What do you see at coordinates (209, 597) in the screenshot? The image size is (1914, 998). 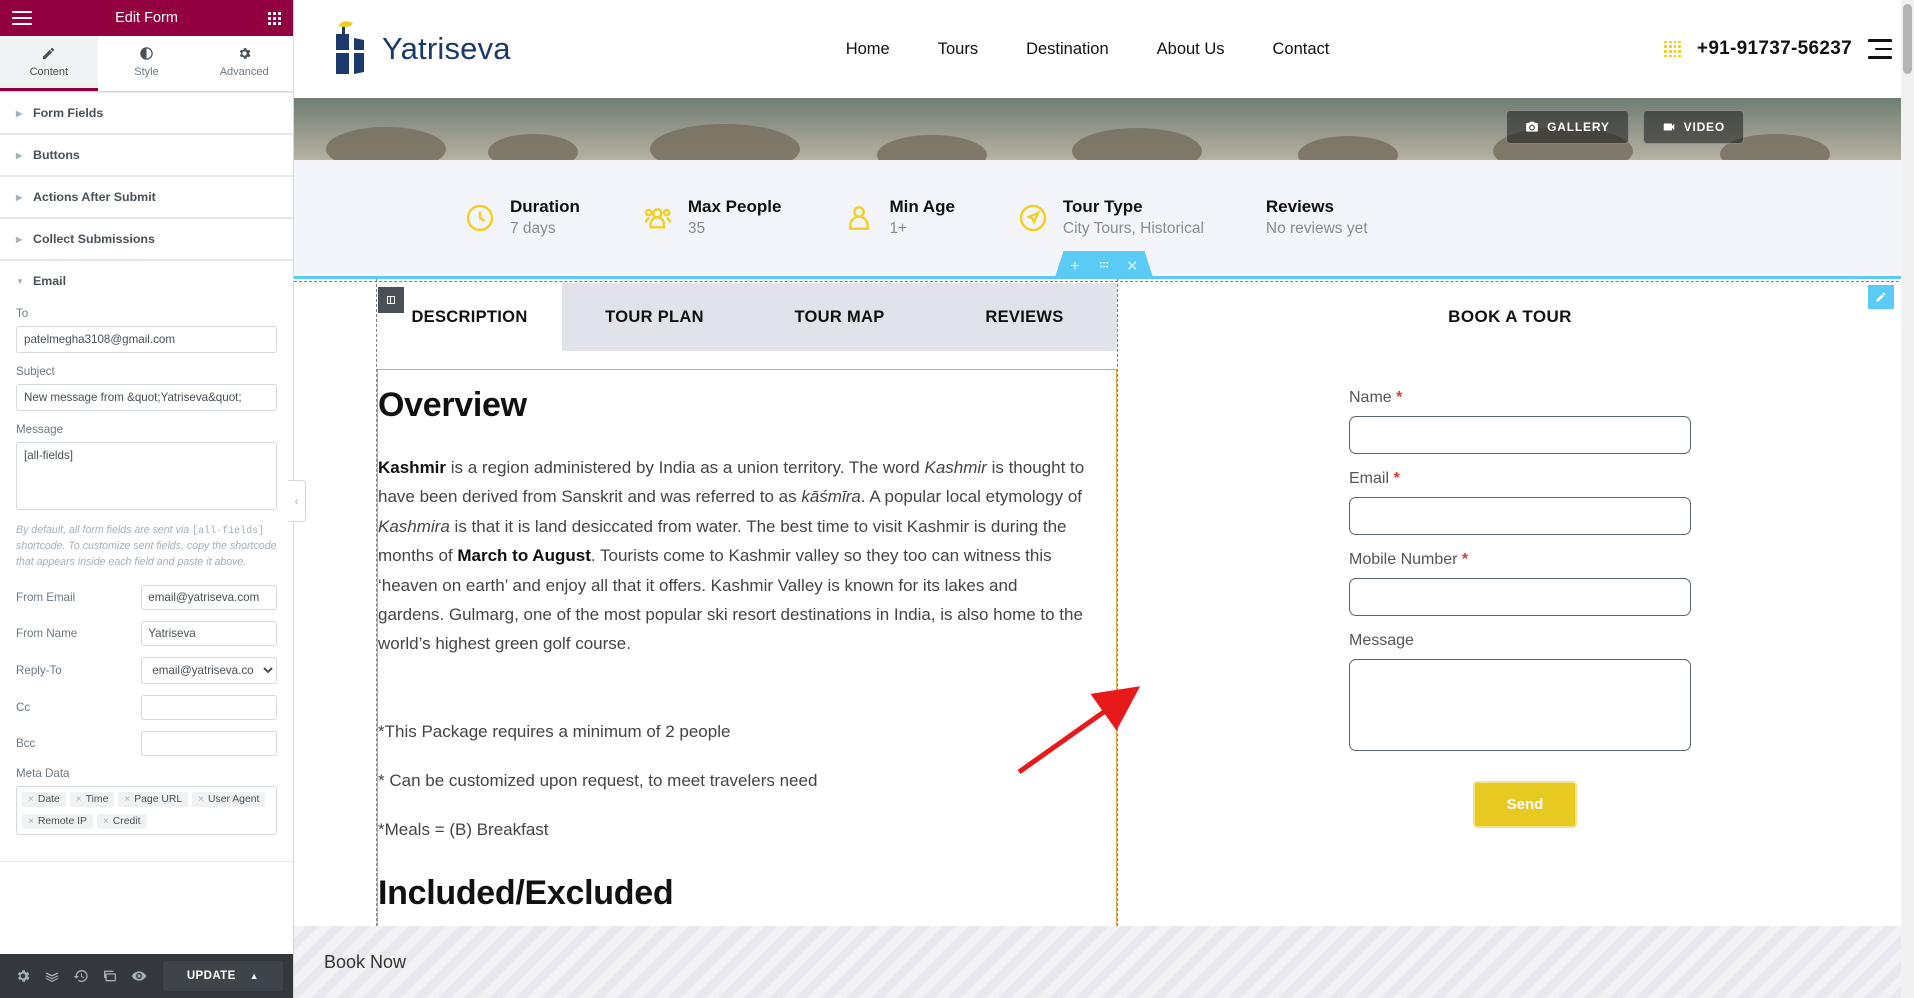 I see `from-email-input` at bounding box center [209, 597].